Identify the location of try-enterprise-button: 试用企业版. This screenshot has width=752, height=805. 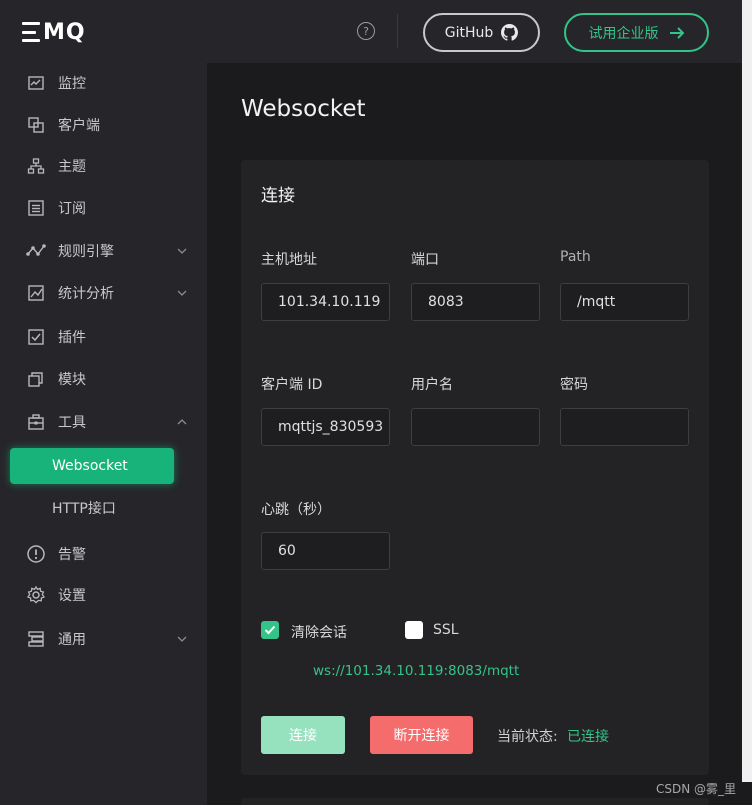
(636, 32).